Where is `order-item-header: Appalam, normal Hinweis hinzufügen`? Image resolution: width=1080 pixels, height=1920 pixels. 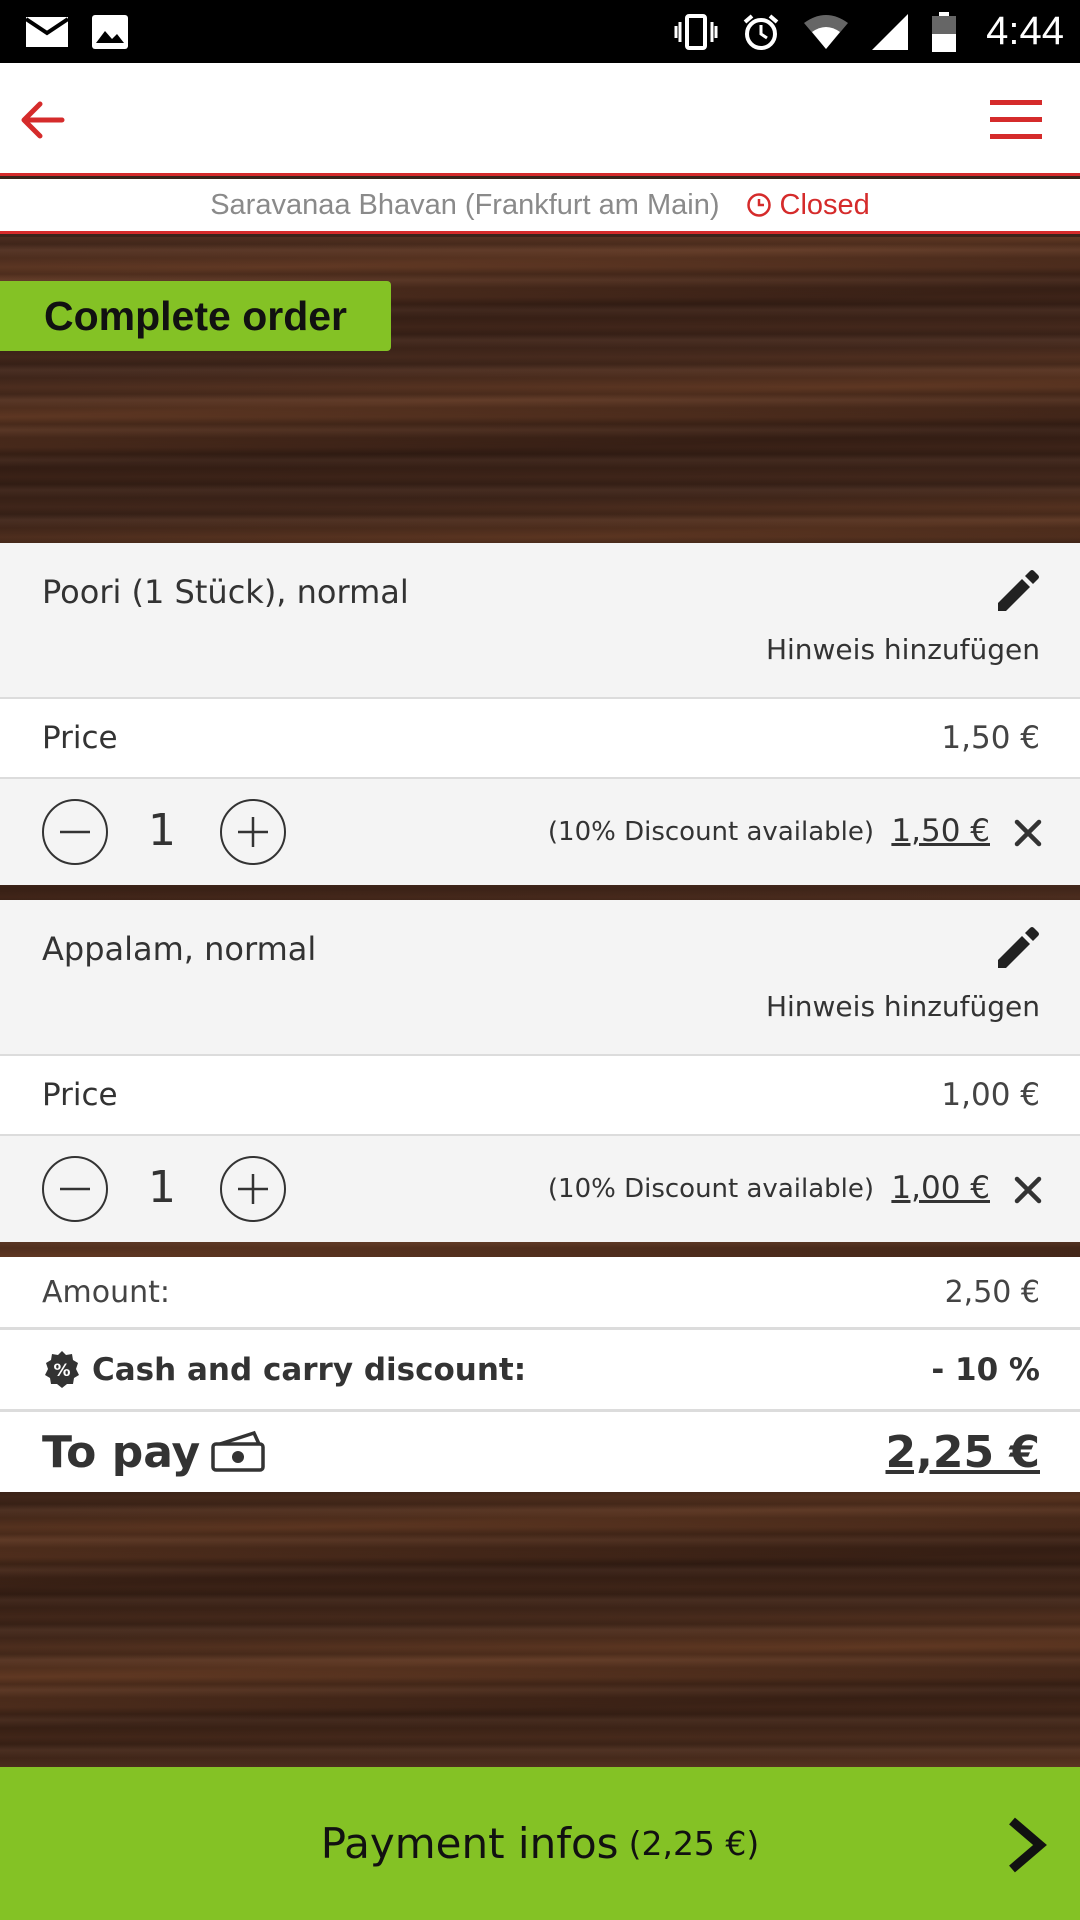
order-item-header: Appalam, normal Hinweis hinzufügen is located at coordinates (540, 978).